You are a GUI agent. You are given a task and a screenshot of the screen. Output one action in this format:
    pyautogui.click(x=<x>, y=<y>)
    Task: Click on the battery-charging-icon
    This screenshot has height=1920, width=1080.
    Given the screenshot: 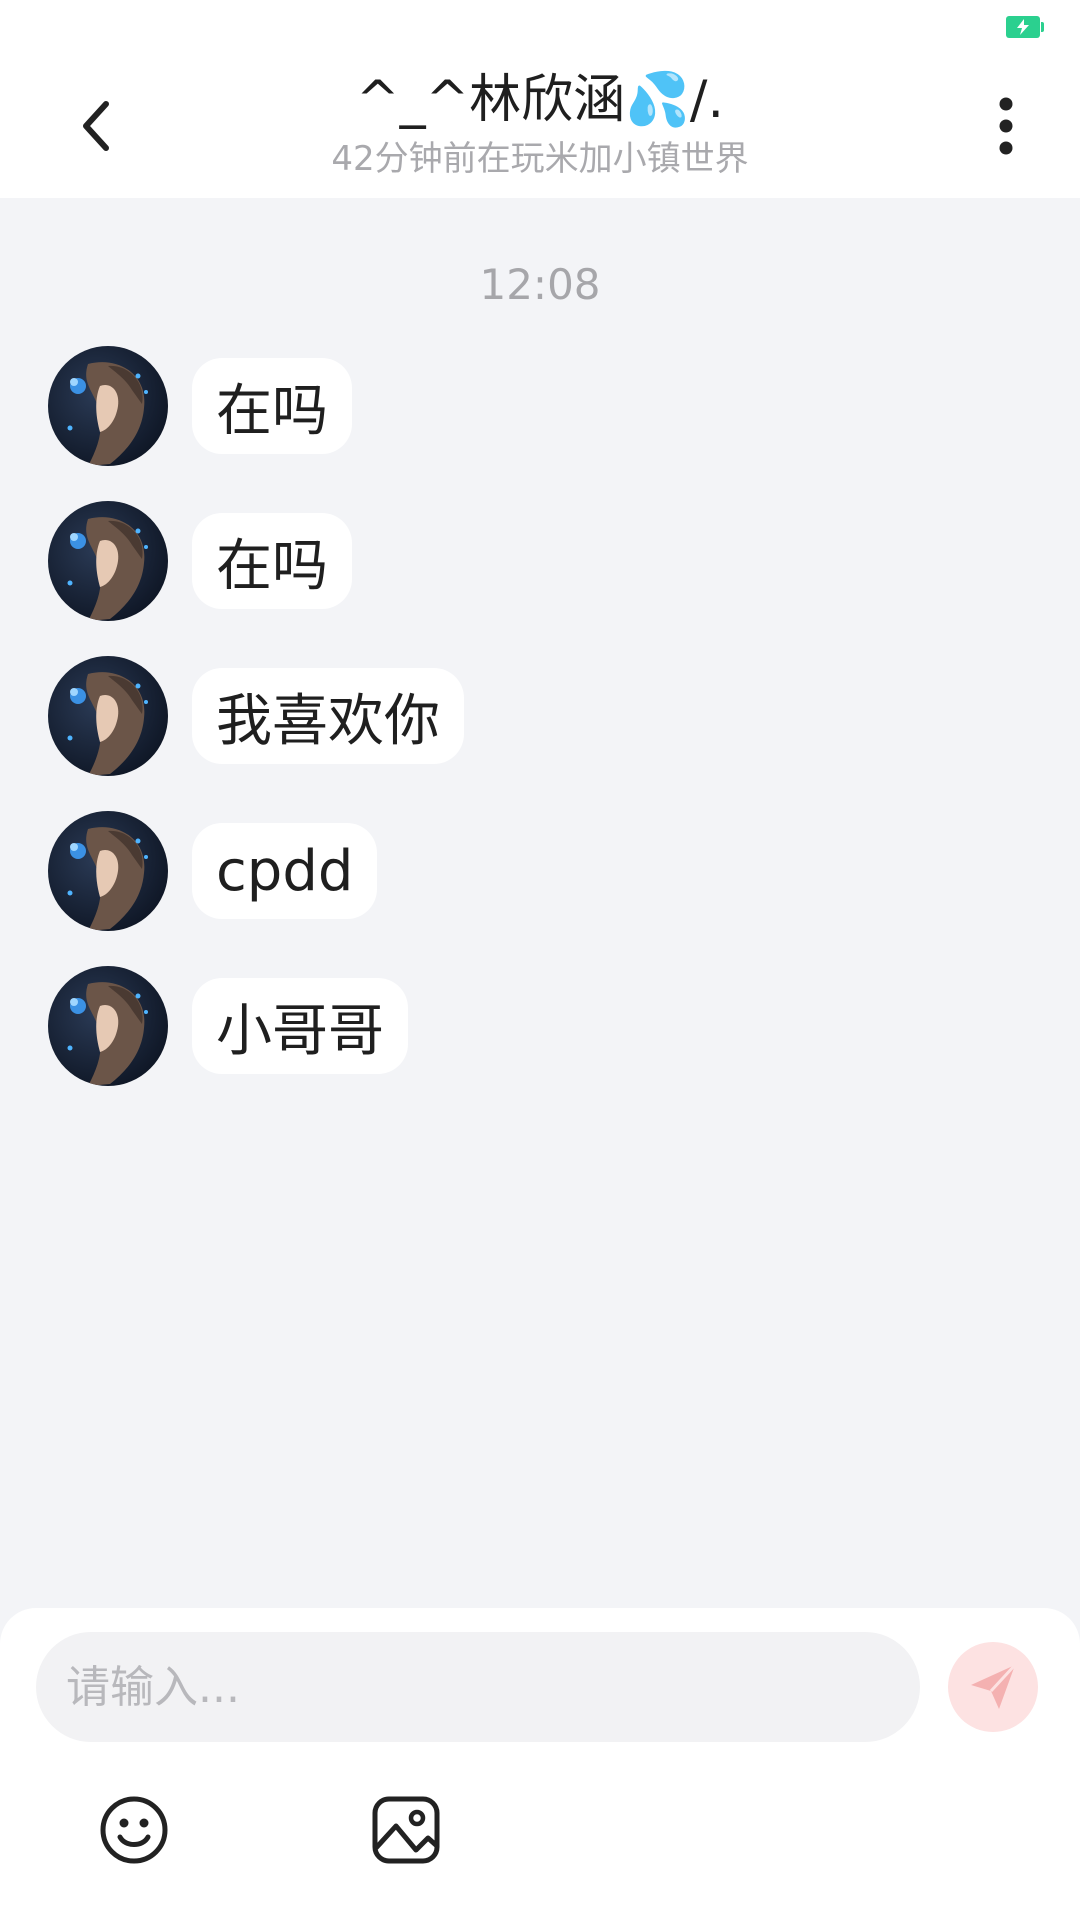 What is the action you would take?
    pyautogui.click(x=1025, y=27)
    